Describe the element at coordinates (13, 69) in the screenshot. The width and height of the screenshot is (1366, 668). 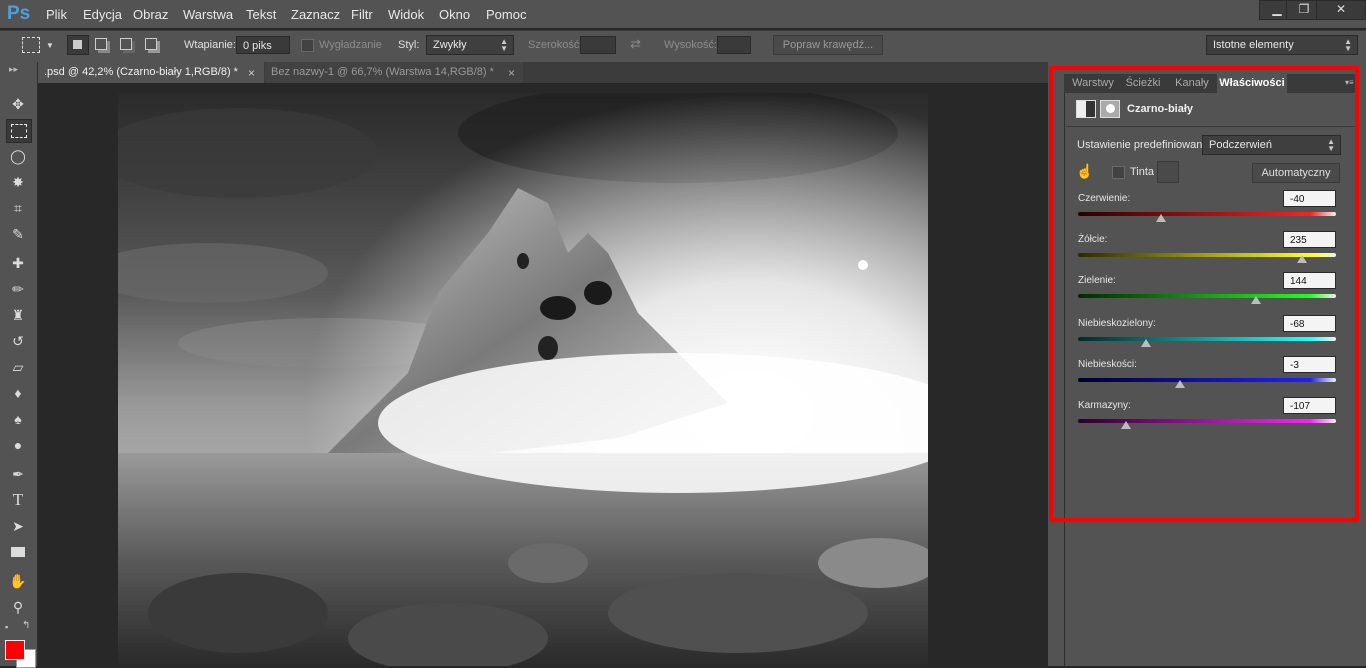
I see `collapse-tools-icon: ▸▸` at that location.